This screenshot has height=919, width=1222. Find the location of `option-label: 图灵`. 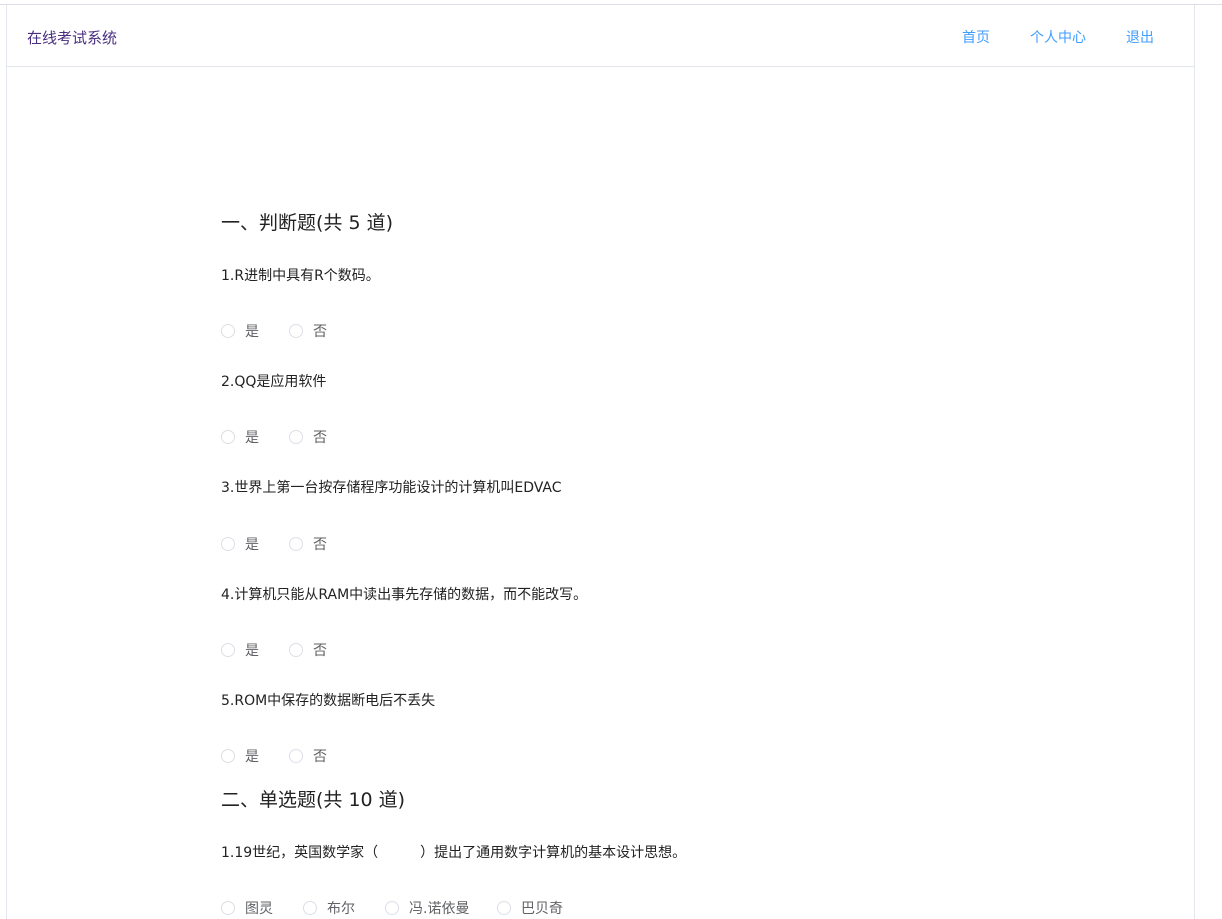

option-label: 图灵 is located at coordinates (259, 909).